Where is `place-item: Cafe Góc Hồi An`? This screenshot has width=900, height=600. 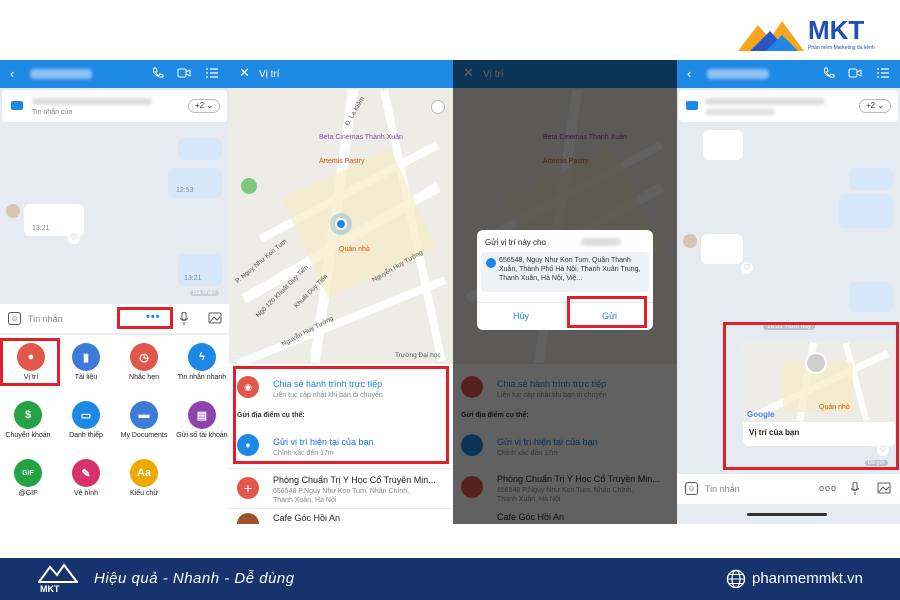 place-item: Cafe Góc Hồi An is located at coordinates (341, 516).